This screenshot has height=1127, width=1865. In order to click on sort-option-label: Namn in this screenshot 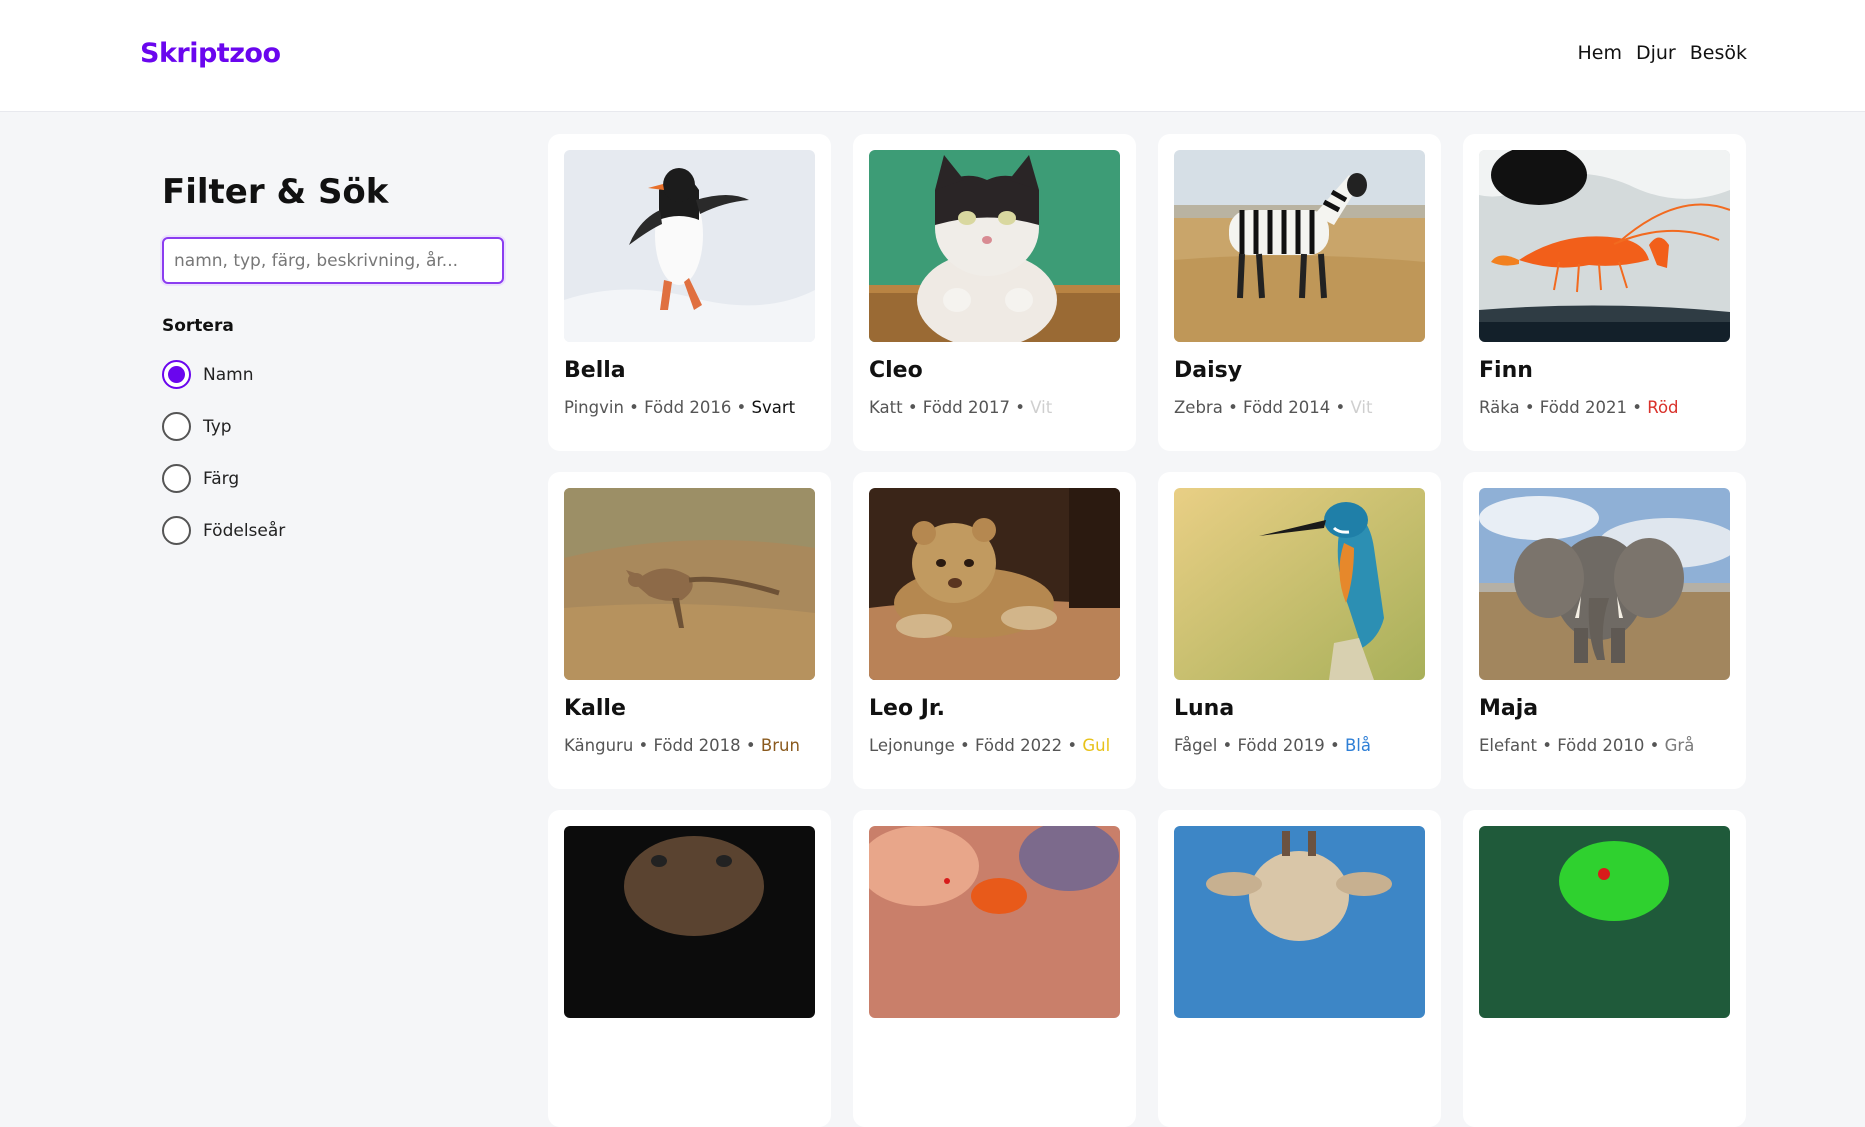, I will do `click(228, 374)`.